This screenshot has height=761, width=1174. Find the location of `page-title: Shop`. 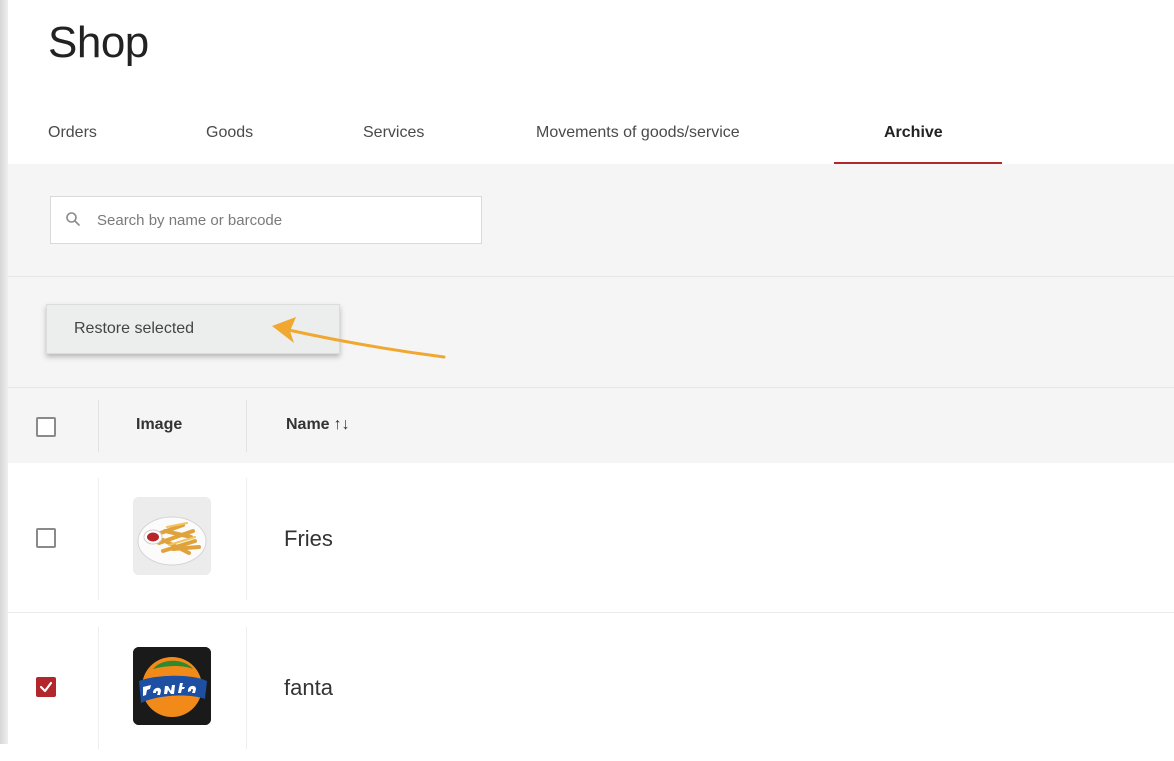

page-title: Shop is located at coordinates (98, 42).